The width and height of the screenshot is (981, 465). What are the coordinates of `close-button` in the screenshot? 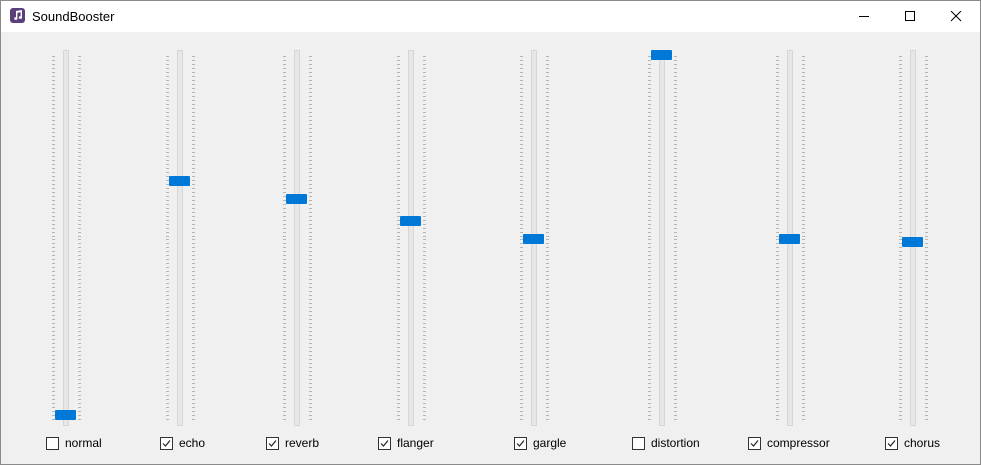 It's located at (957, 16).